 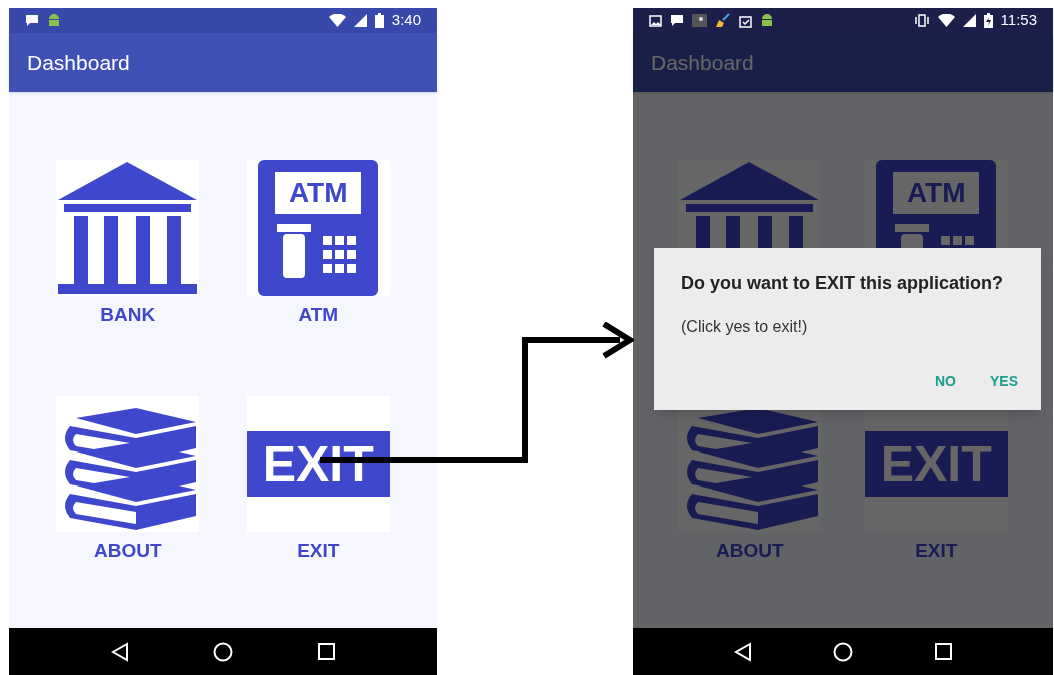 What do you see at coordinates (988, 20) in the screenshot?
I see `battery-charging-icon` at bounding box center [988, 20].